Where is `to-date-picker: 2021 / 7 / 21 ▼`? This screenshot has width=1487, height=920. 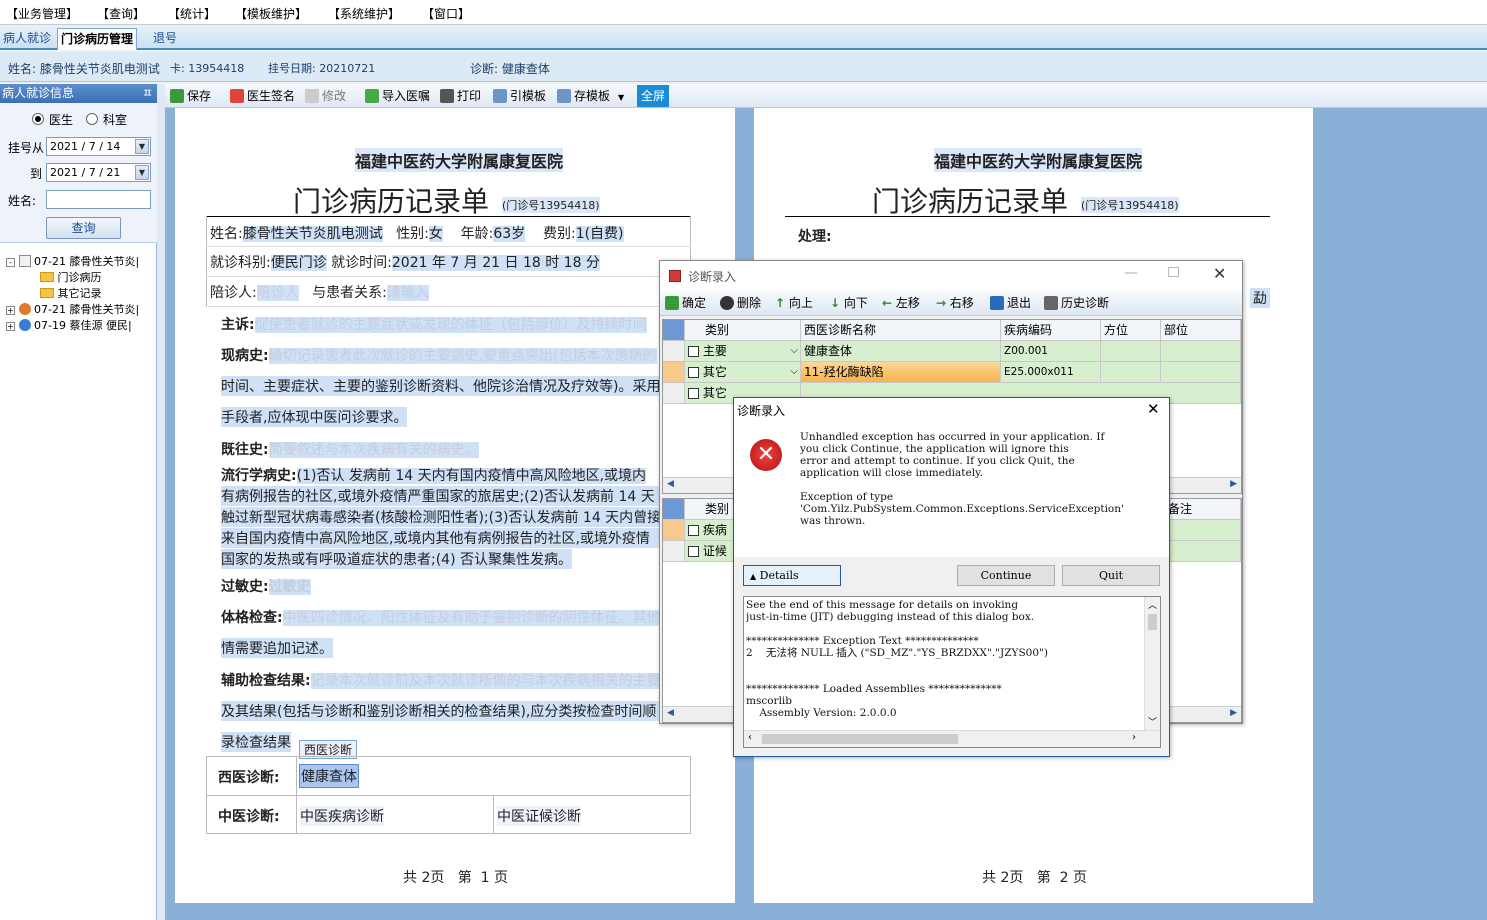
to-date-picker: 2021 / 7 / 21 ▼ is located at coordinates (98, 172).